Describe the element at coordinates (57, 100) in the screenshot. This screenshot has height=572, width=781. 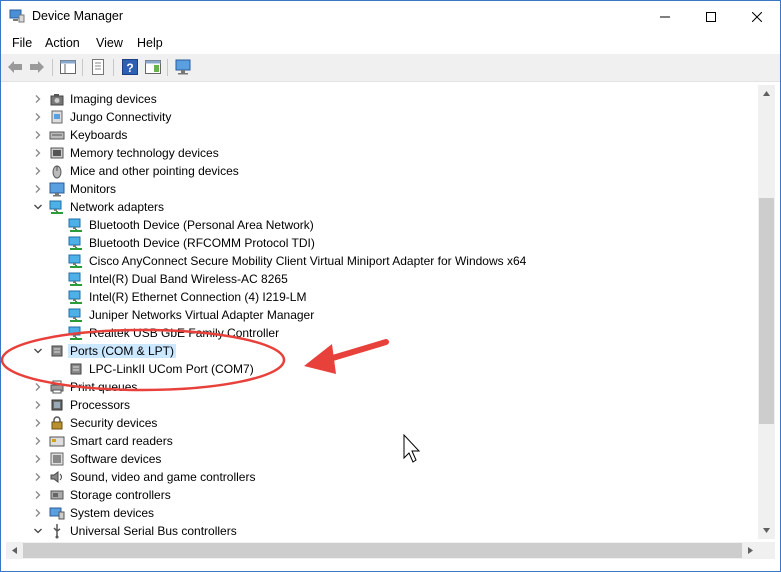
I see `imaging-icon` at that location.